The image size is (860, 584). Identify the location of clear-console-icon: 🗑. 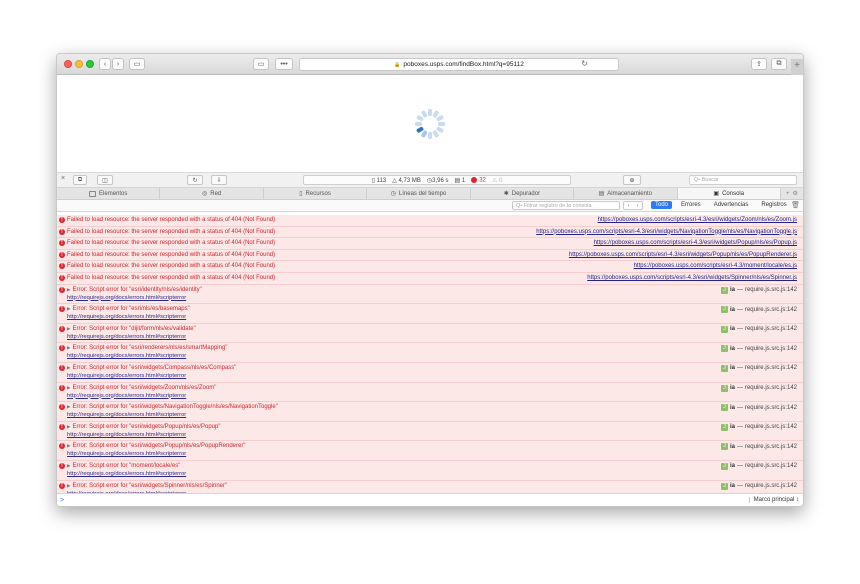
(795, 205).